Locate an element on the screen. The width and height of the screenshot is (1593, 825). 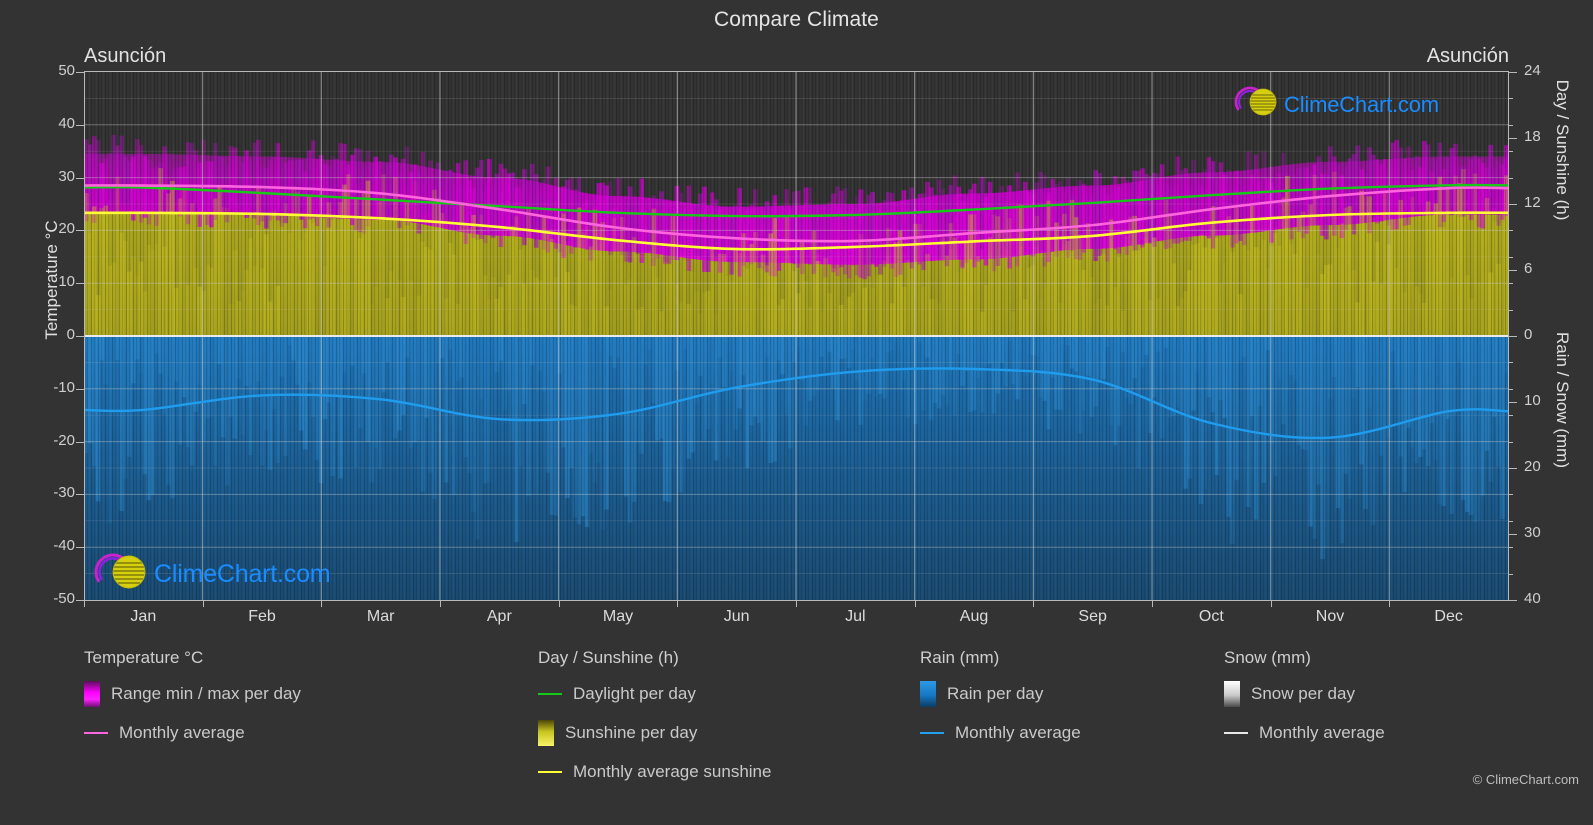
y-tick-right-hours: 18 is located at coordinates (1532, 136).